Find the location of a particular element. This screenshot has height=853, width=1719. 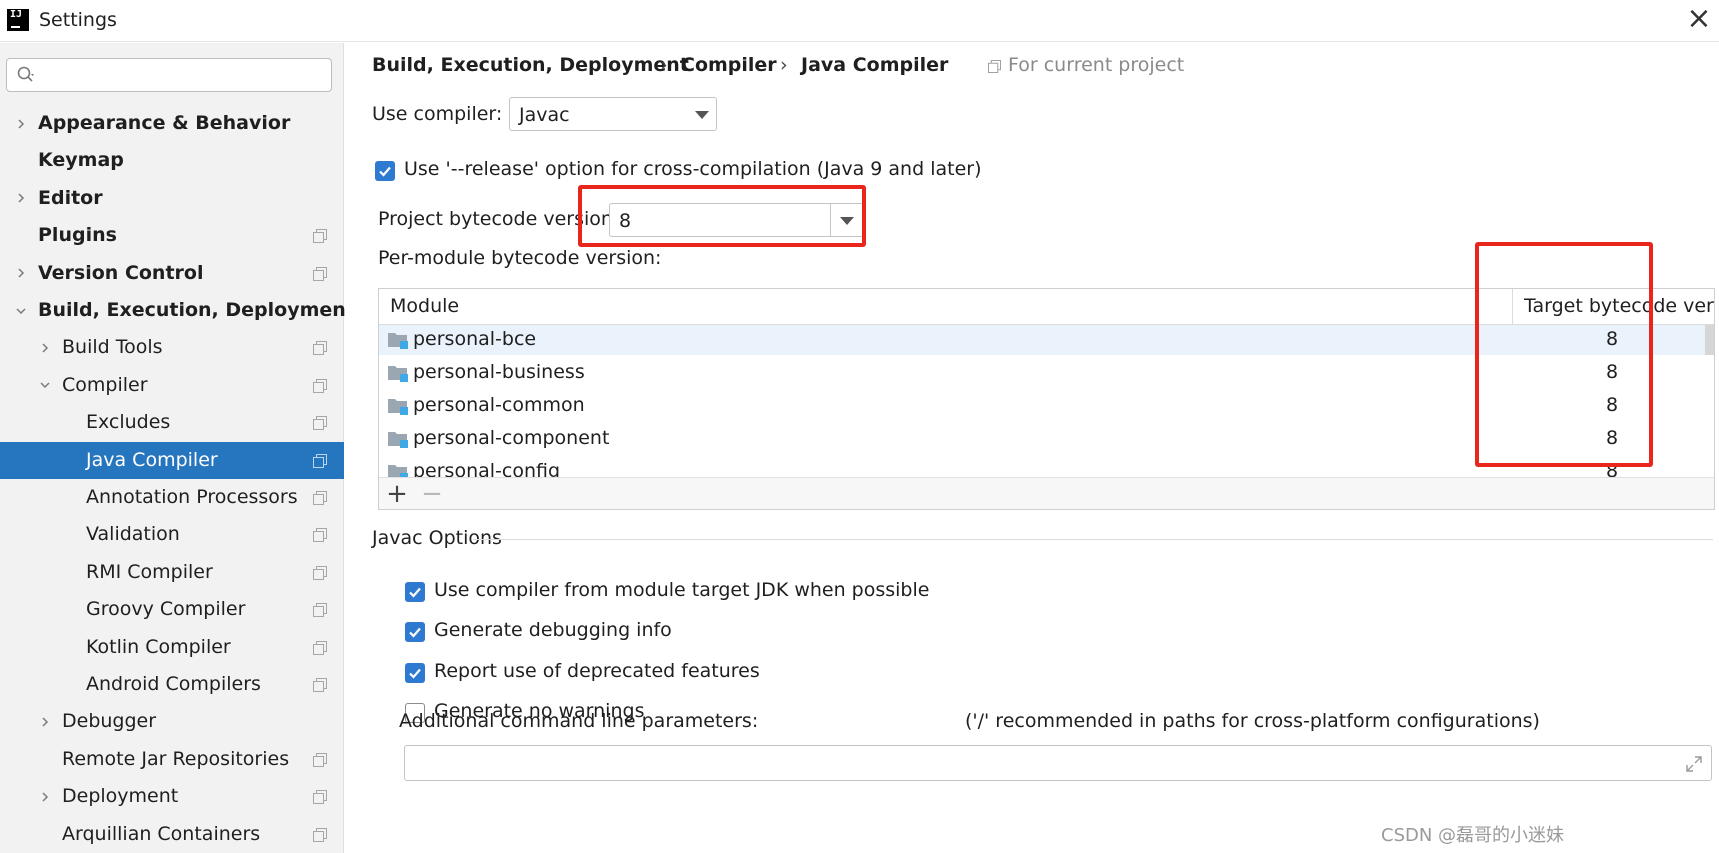

sidebar-item-label: Keymap is located at coordinates (81, 160).